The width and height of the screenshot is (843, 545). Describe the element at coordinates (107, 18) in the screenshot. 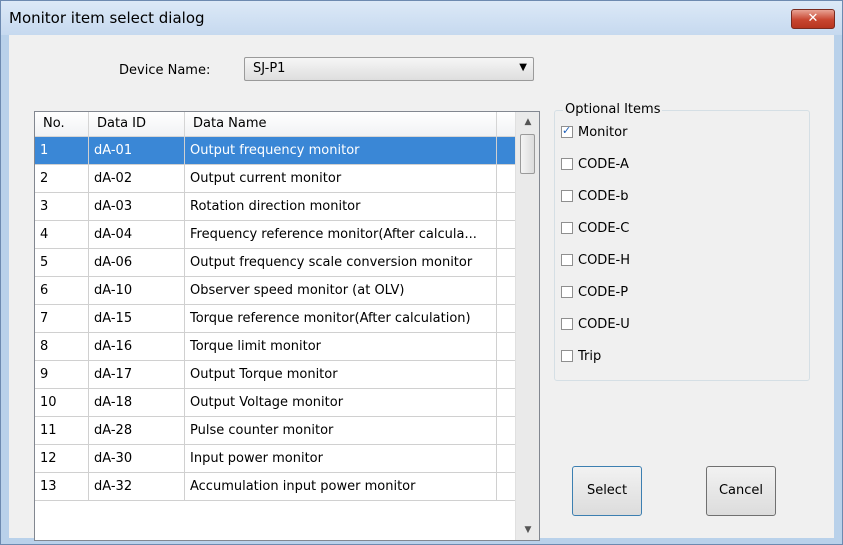

I see `window-title: Monitor item select dialog` at that location.